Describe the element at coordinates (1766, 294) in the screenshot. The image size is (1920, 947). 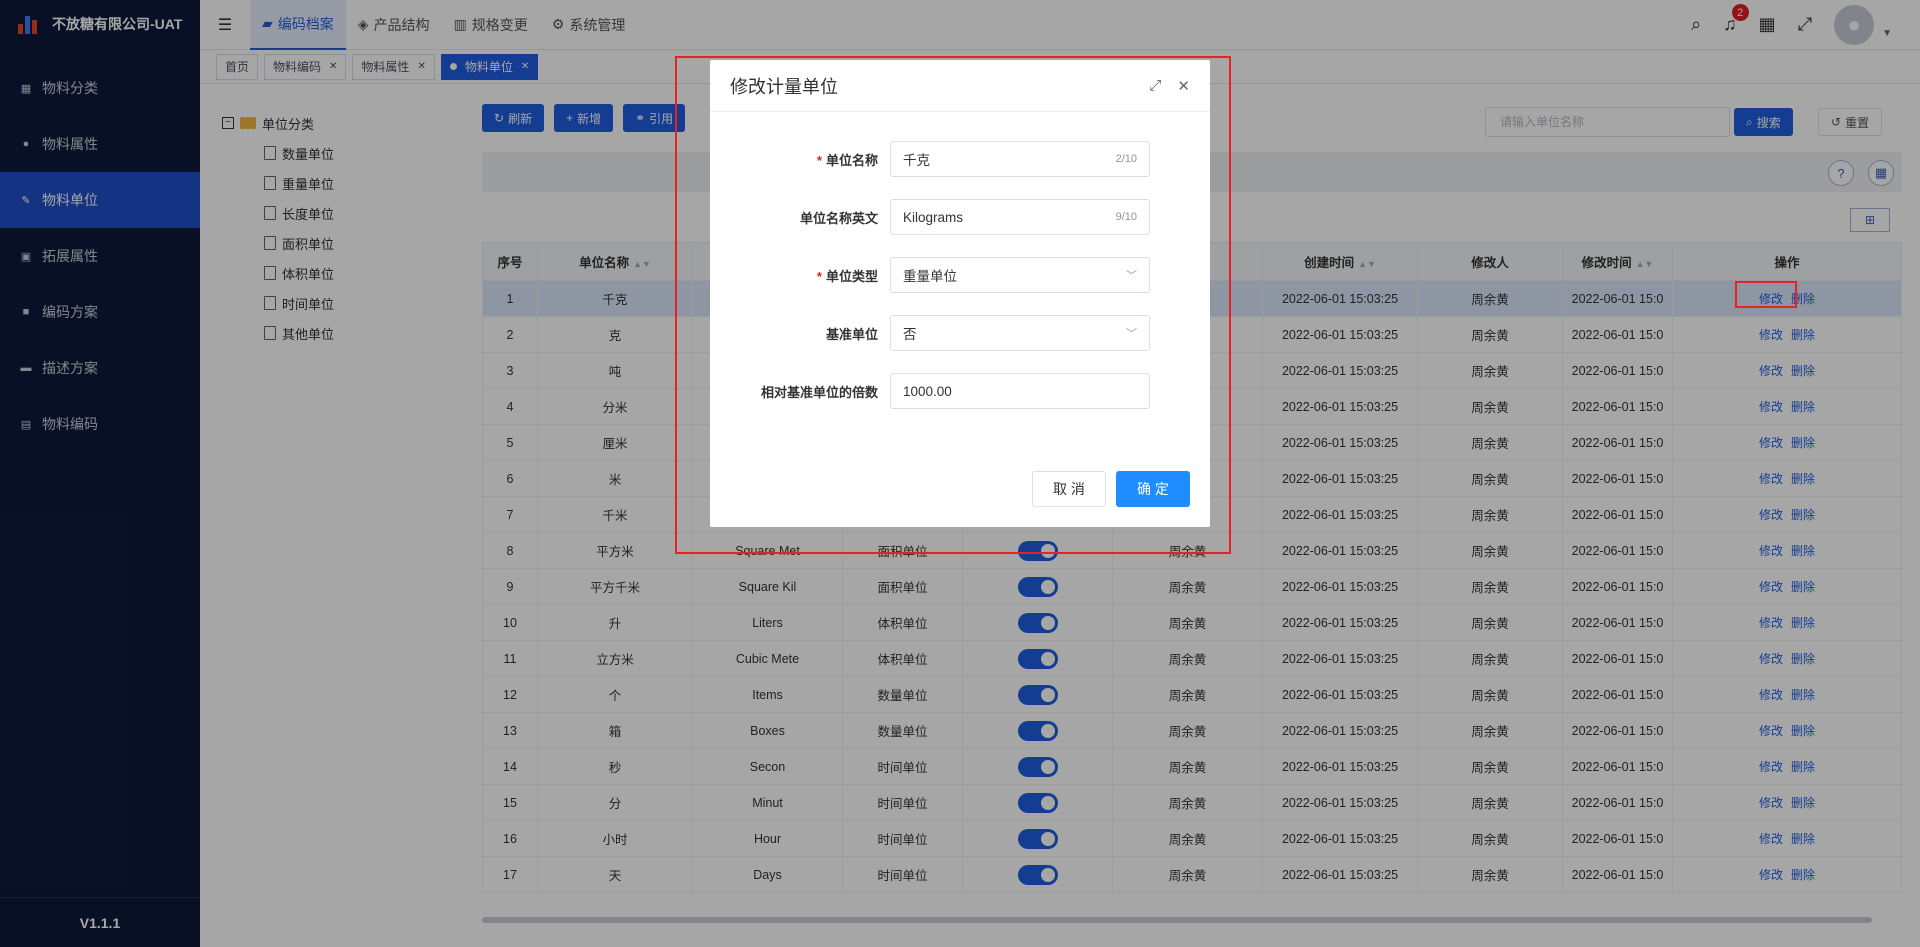
I see `highlight-edit-frame` at that location.